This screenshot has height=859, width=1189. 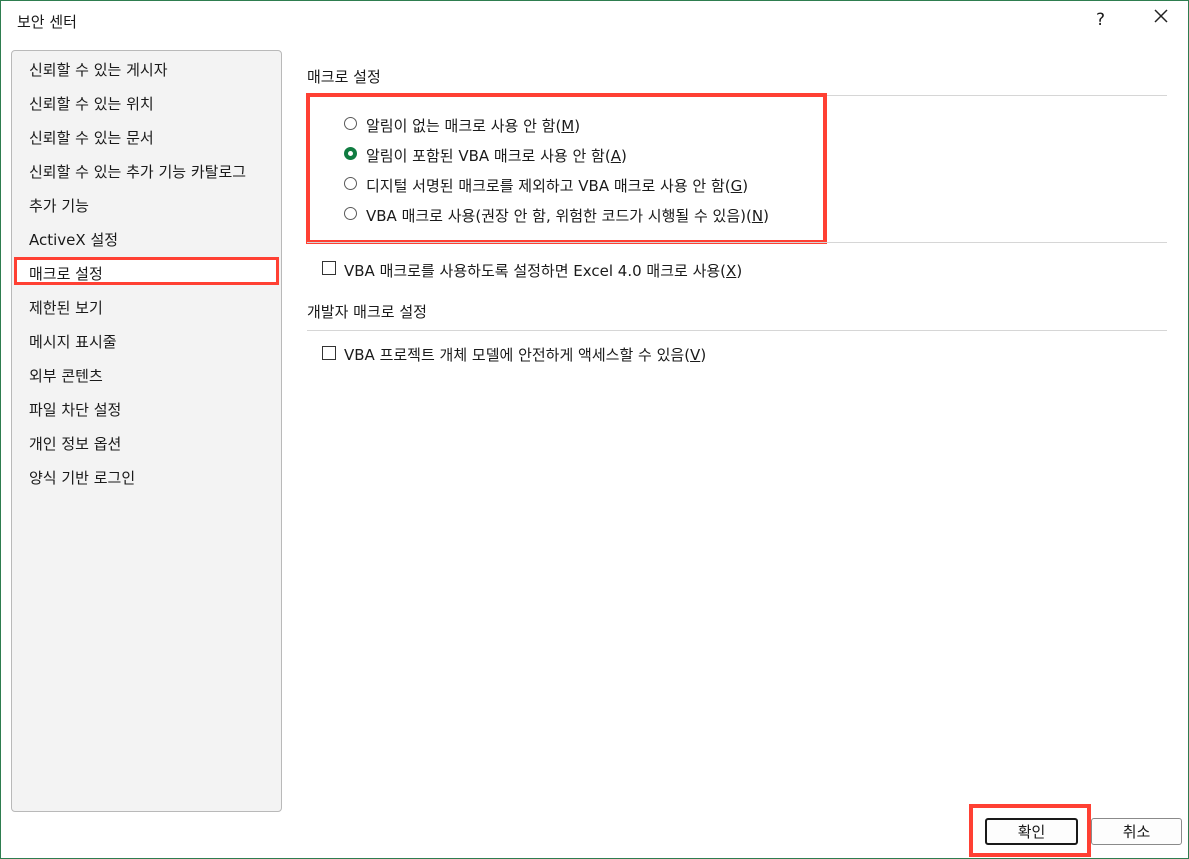 I want to click on ok-button: 확인, so click(x=1031, y=831).